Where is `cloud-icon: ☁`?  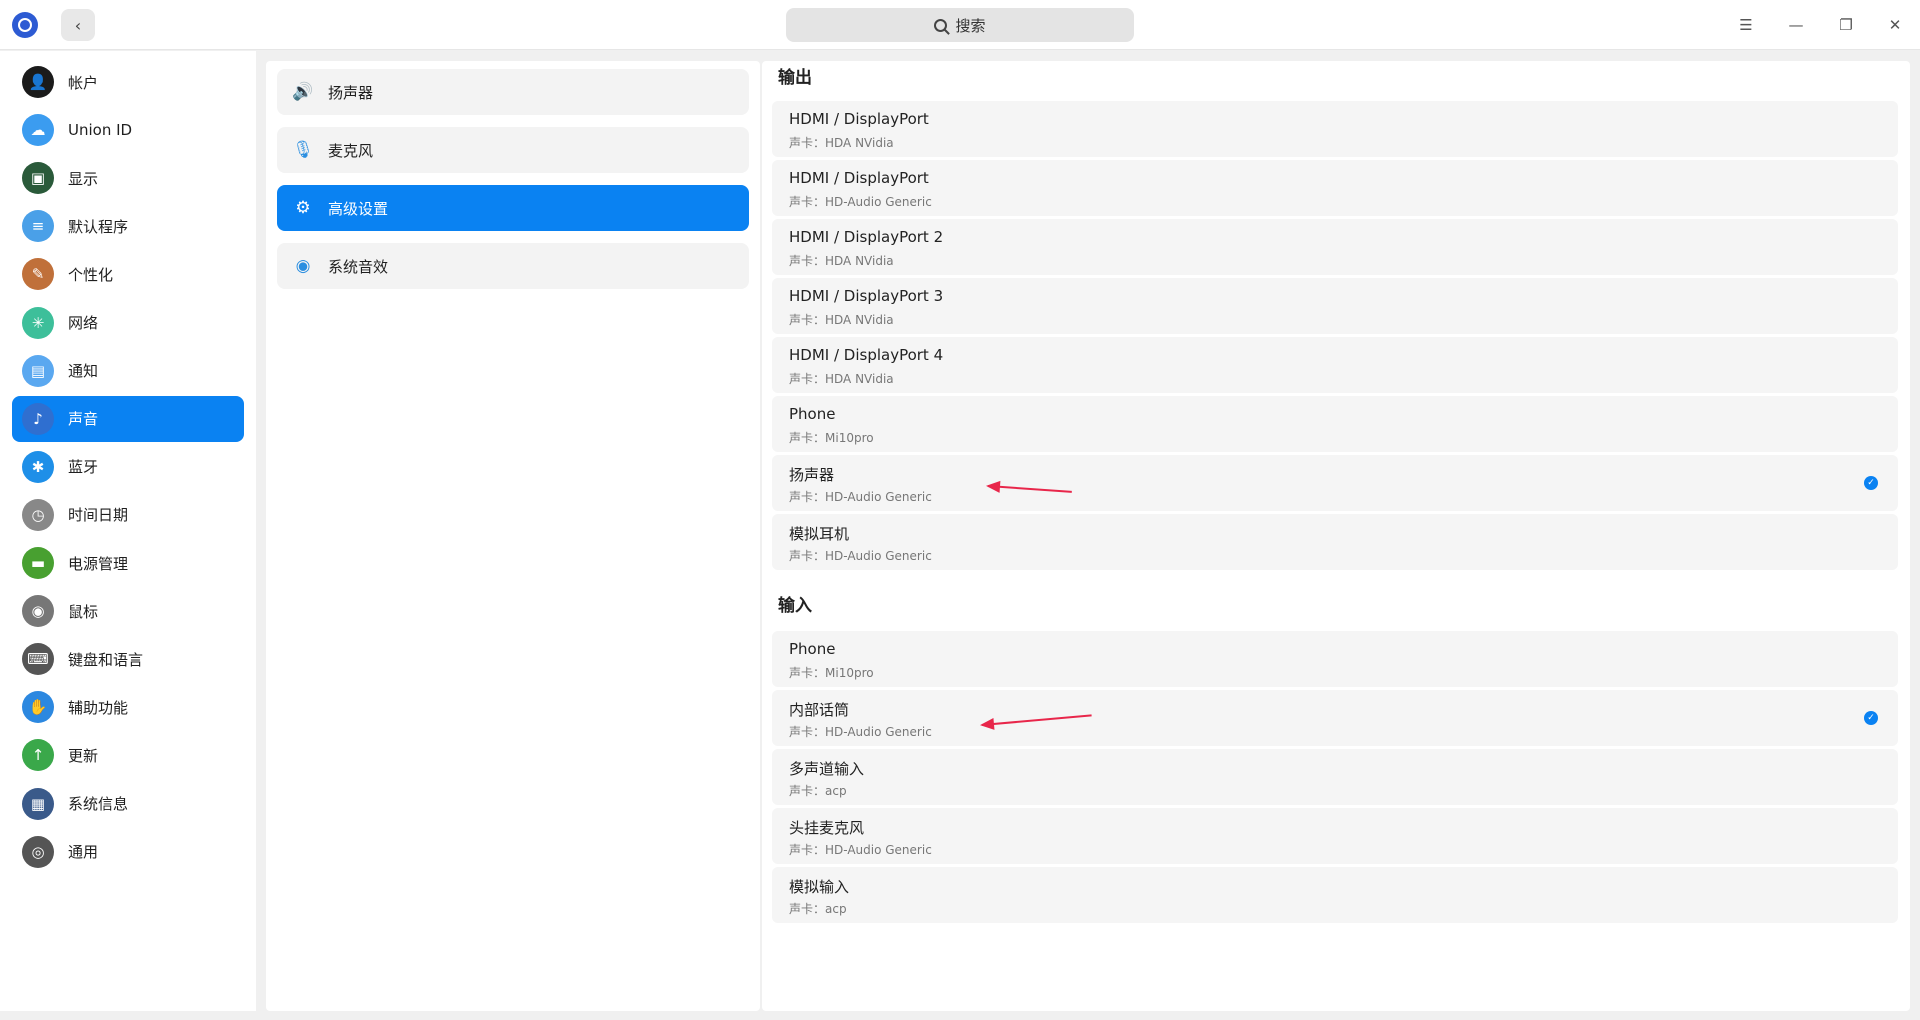 cloud-icon: ☁ is located at coordinates (38, 130).